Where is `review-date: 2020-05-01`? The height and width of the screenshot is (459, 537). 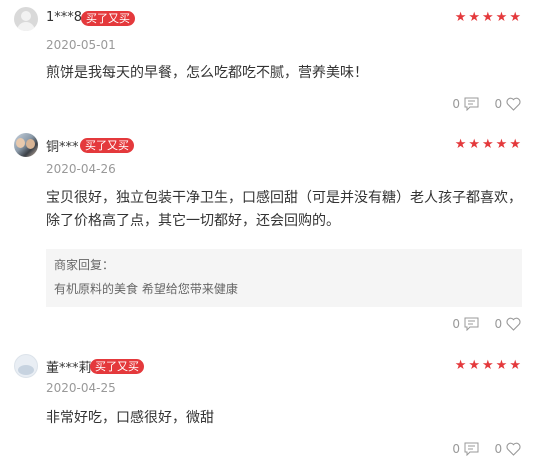
review-date: 2020-05-01 is located at coordinates (81, 45).